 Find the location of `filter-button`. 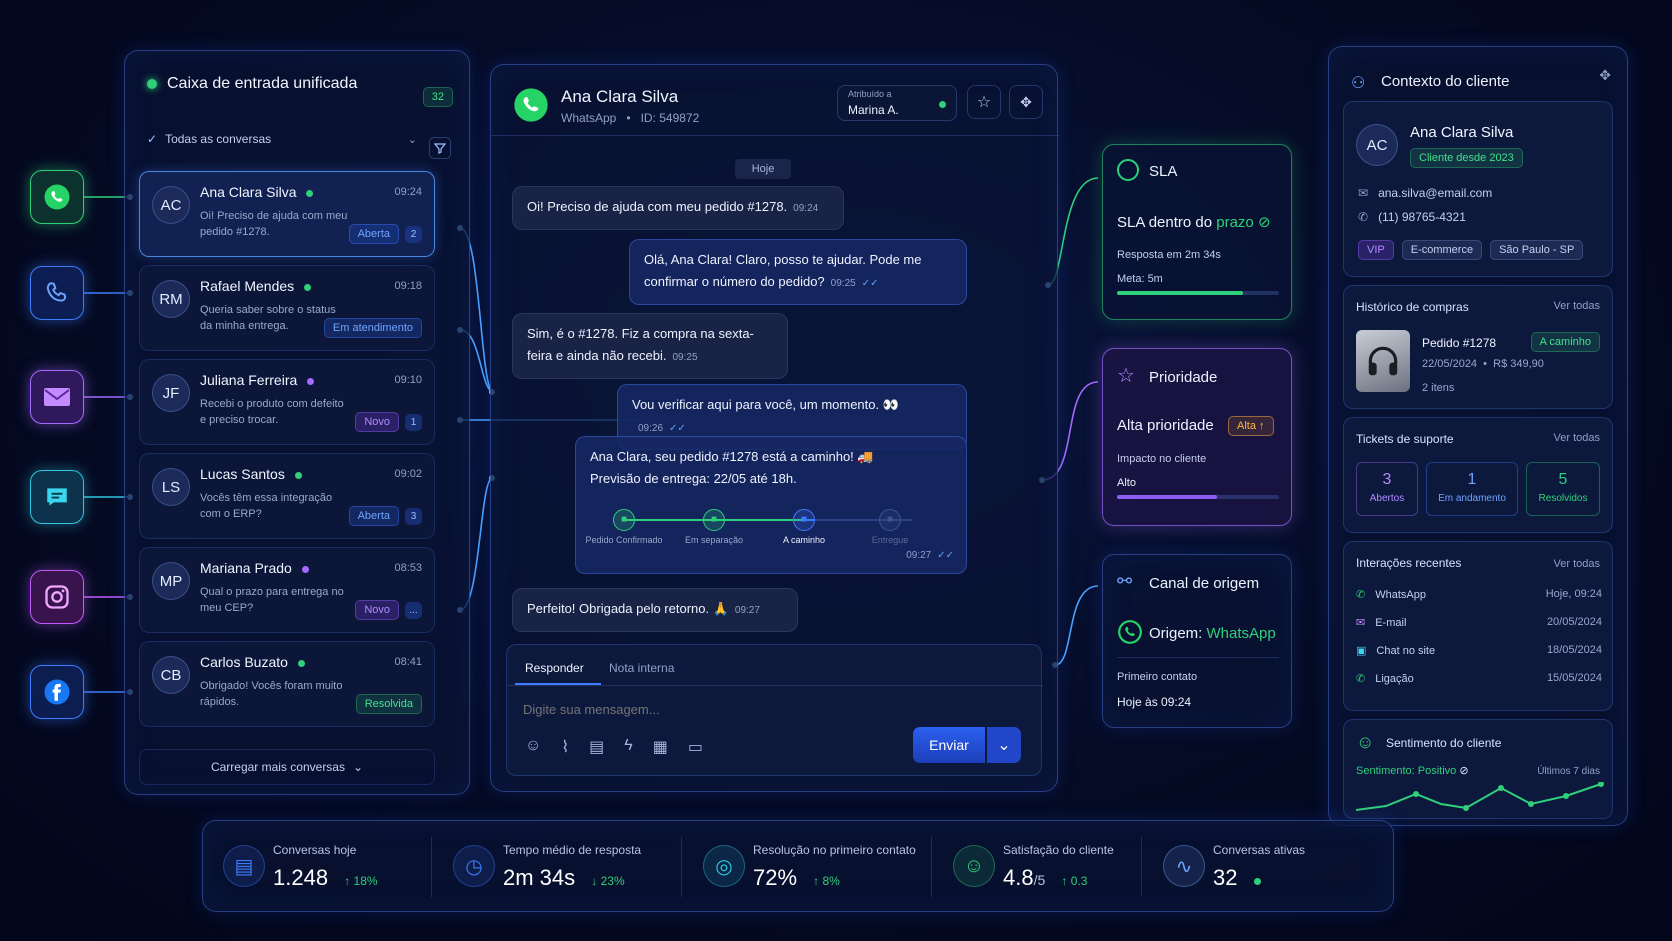

filter-button is located at coordinates (440, 148).